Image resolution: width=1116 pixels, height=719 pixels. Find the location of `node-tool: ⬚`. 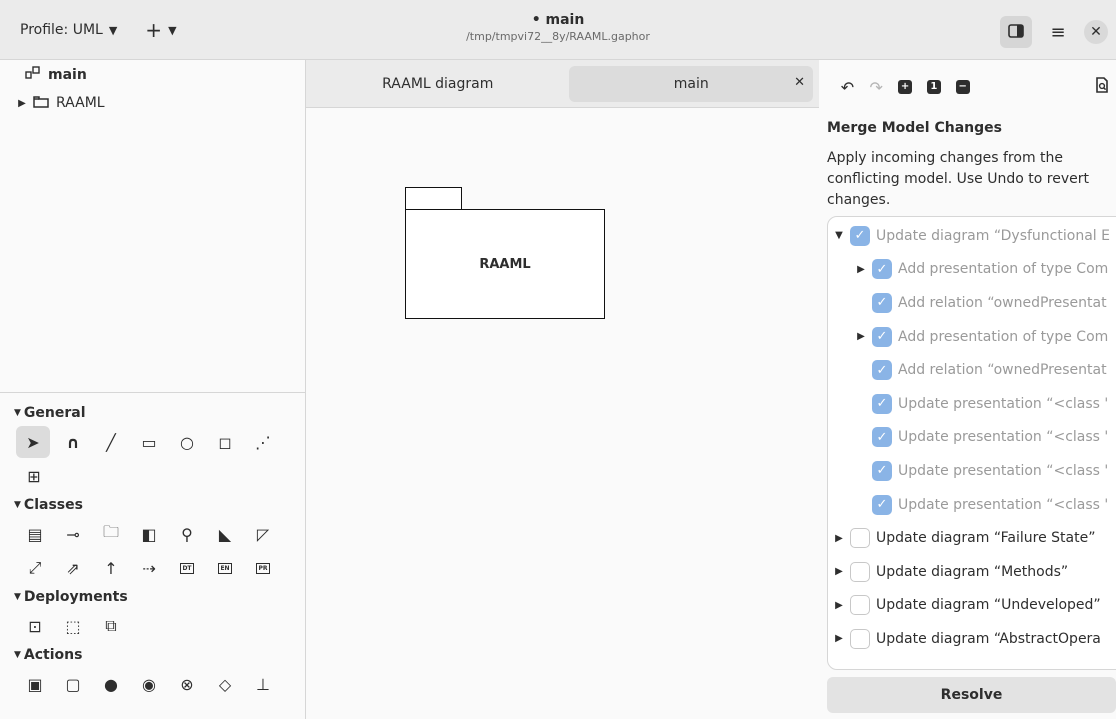

node-tool: ⬚ is located at coordinates (73, 626).